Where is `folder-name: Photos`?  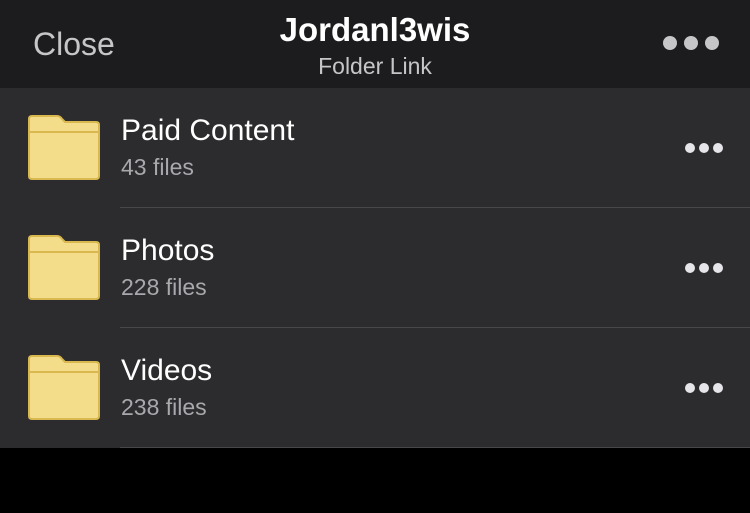
folder-name: Photos is located at coordinates (168, 250).